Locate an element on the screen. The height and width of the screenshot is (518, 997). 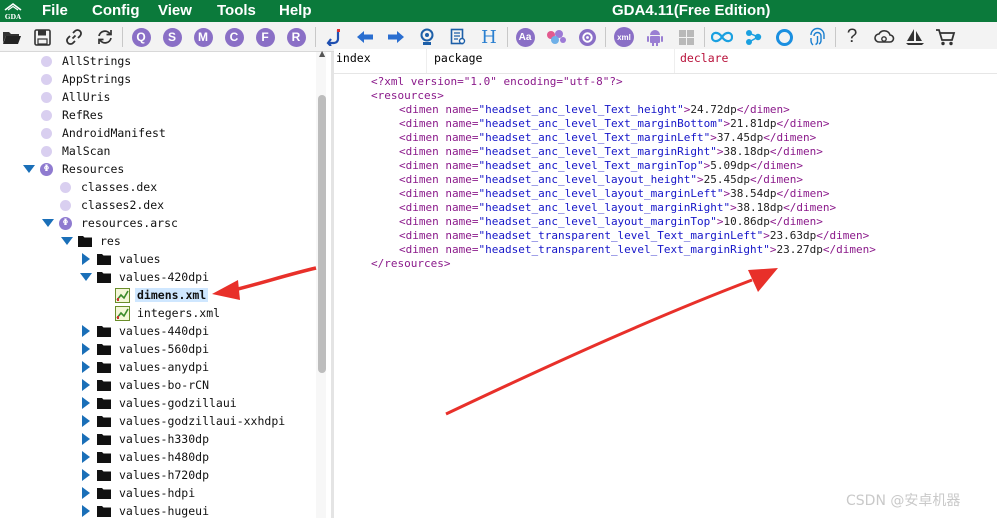
tree-item-values-h330dp: values-h330dp is located at coordinates (145, 439).